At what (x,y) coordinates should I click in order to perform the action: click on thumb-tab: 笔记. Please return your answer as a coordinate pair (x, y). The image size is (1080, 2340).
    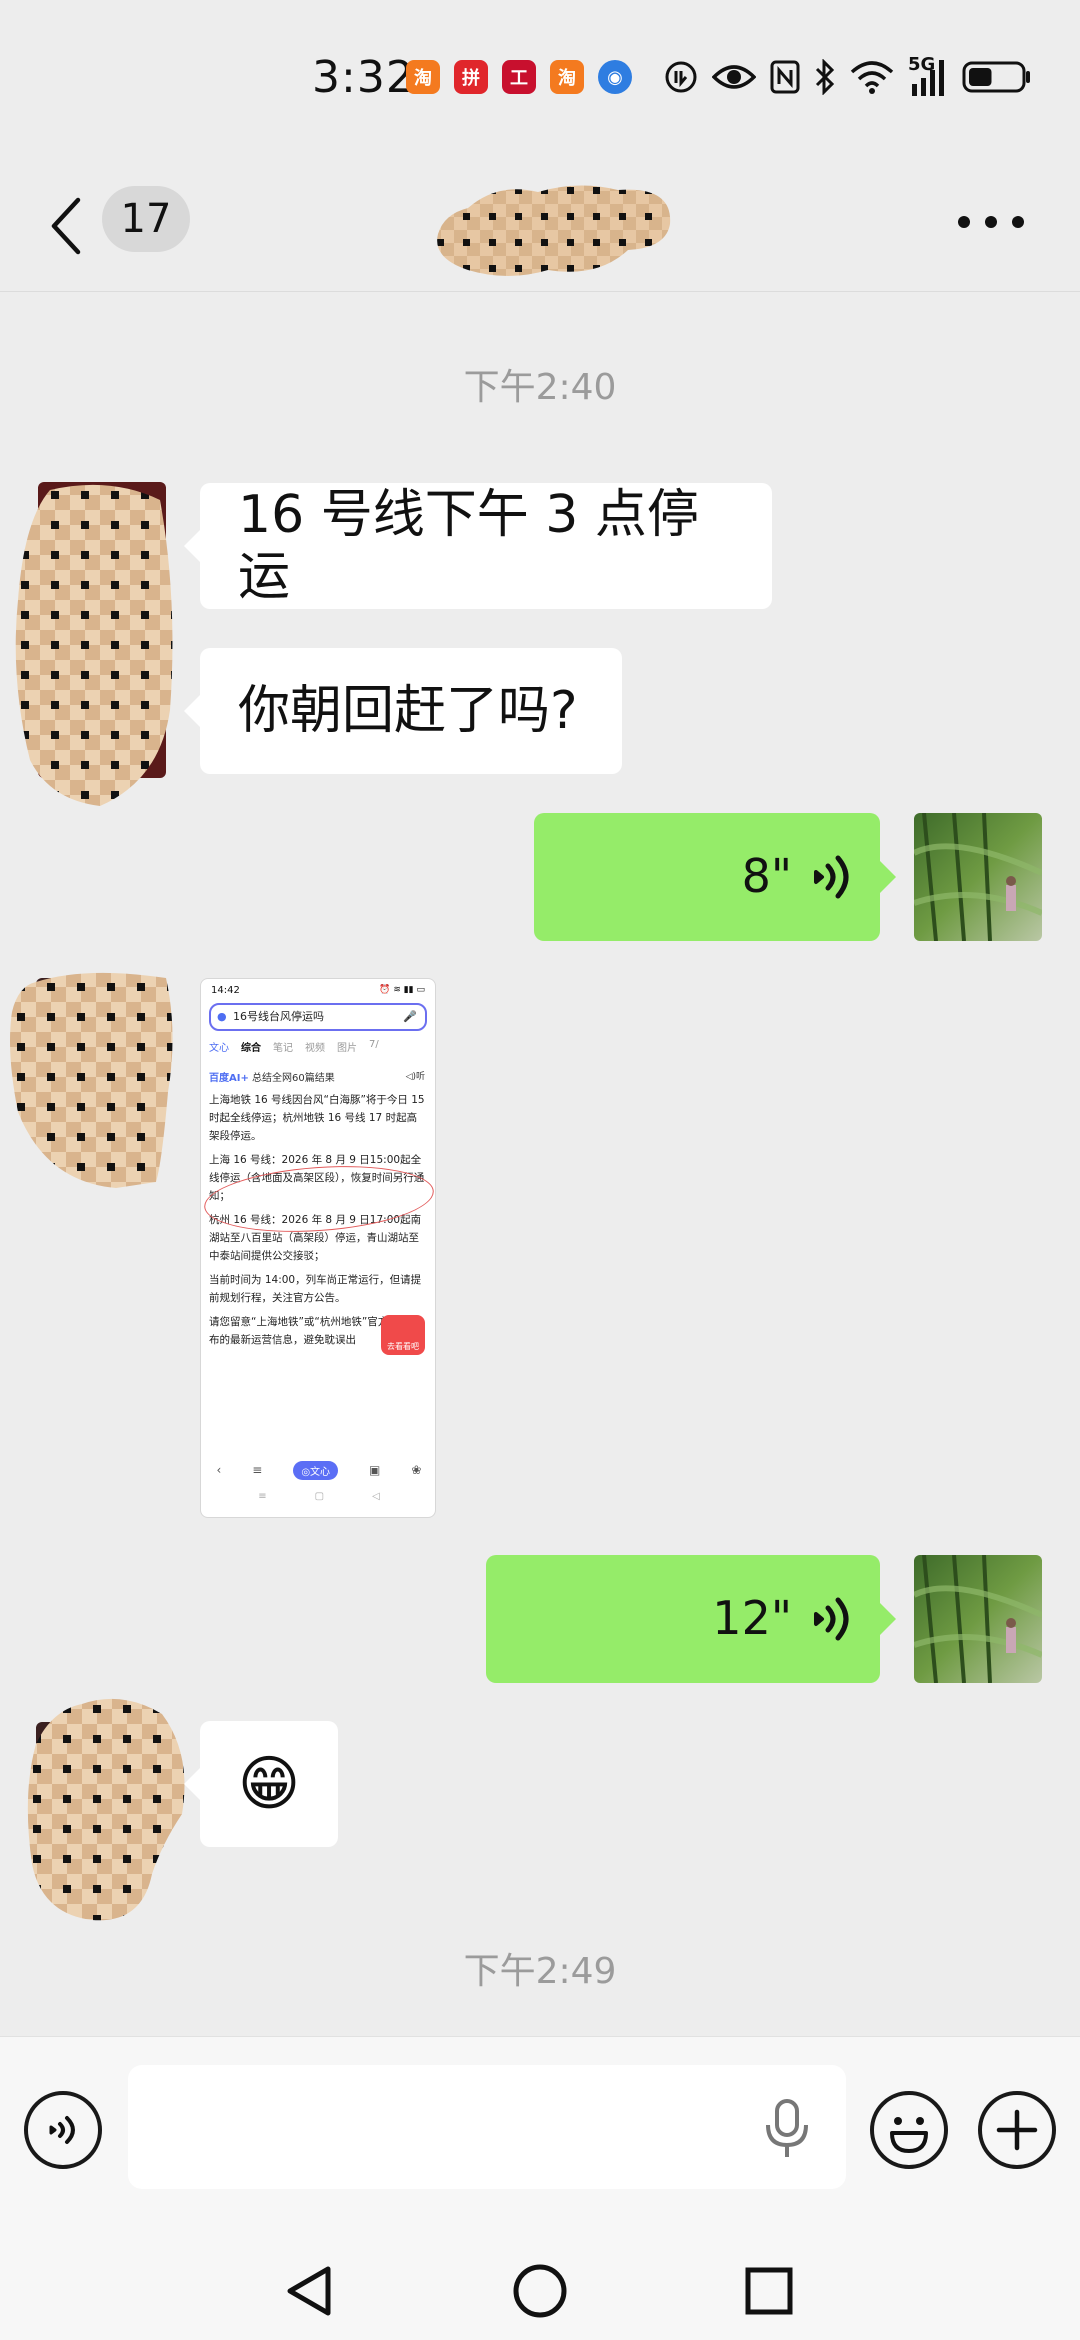
    Looking at the image, I should click on (283, 1048).